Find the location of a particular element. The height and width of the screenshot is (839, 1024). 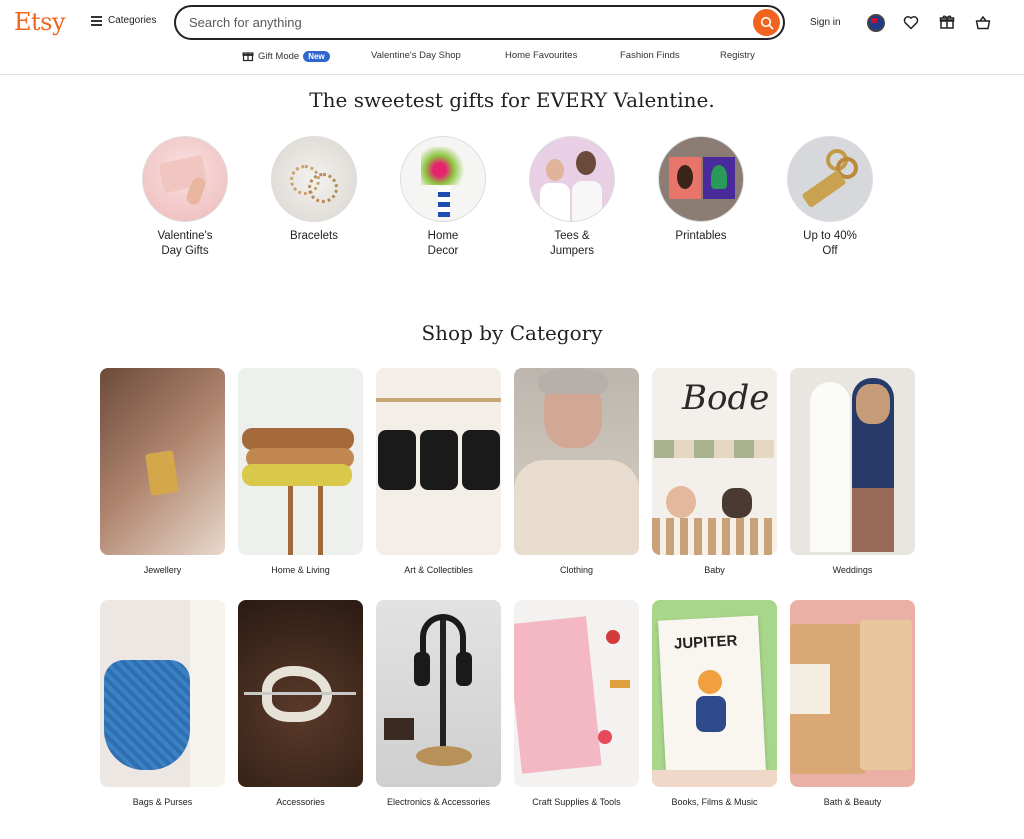

categories-button: Categories is located at coordinates (123, 20).